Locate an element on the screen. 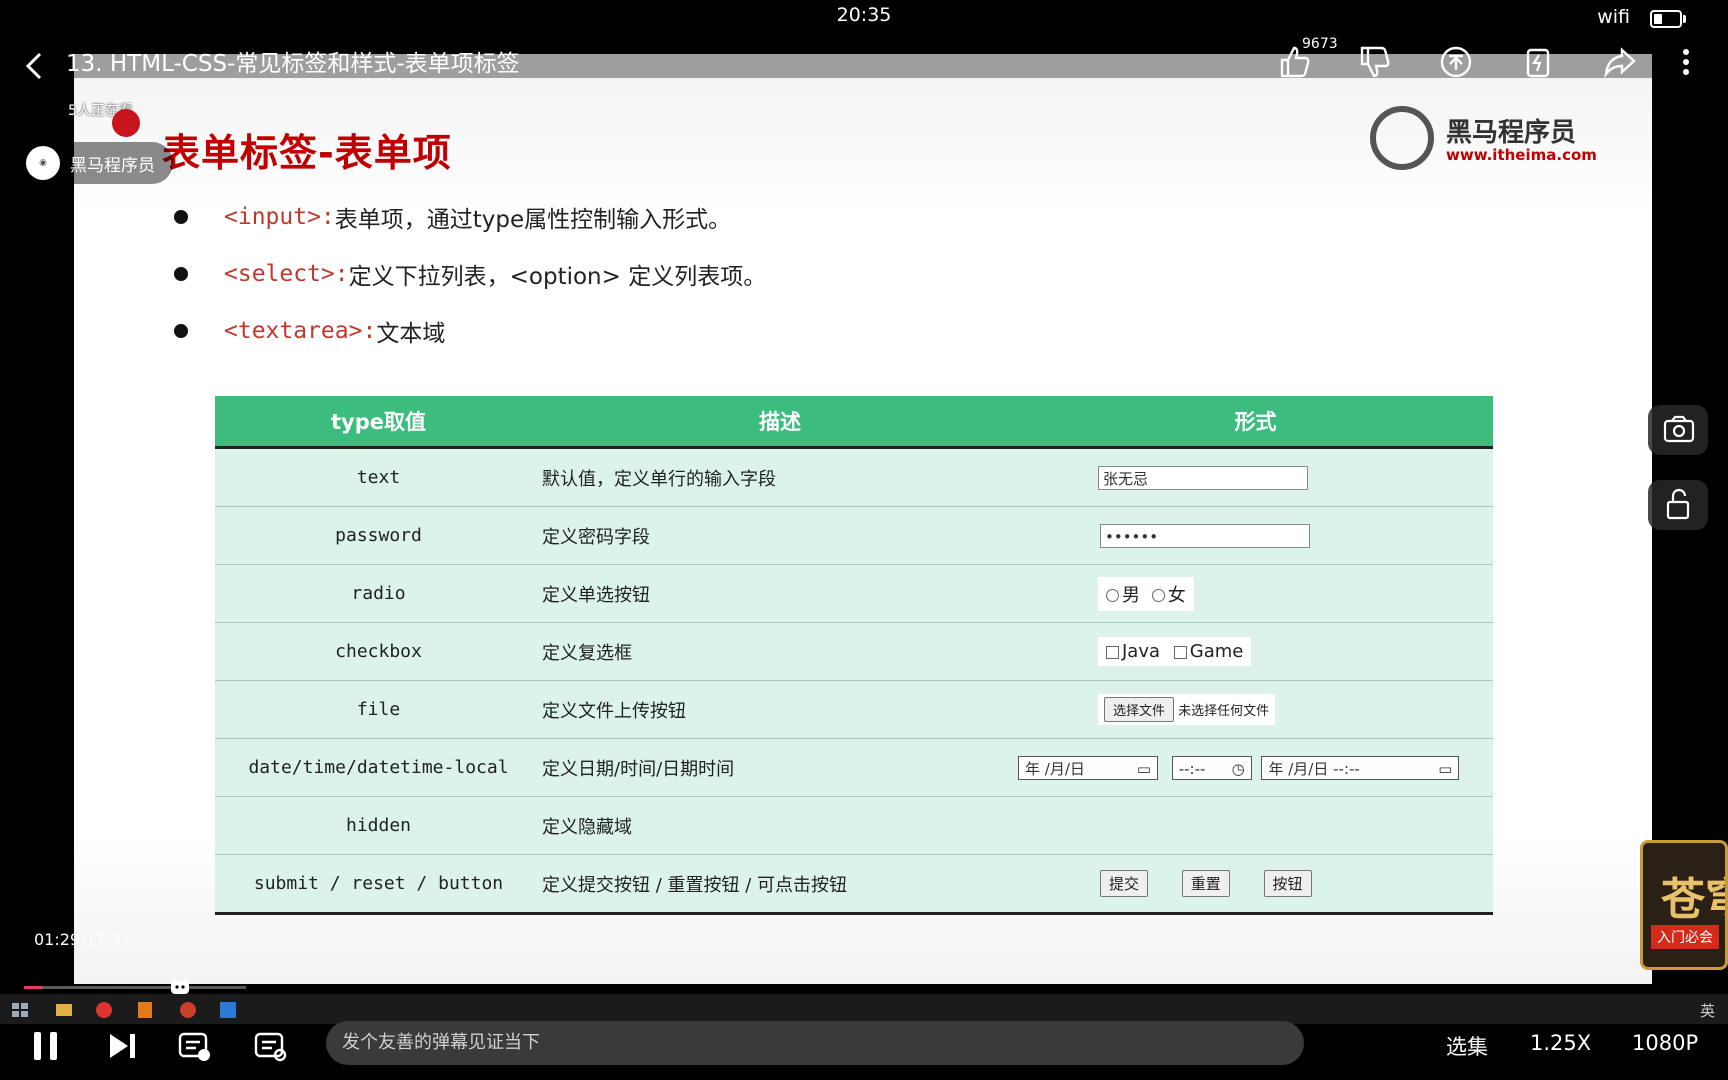 Image resolution: width=1728 pixels, height=1080 pixels. desc-cell: 定义提交按钮 / 重置按钮 / 可点击按钮 is located at coordinates (780, 884).